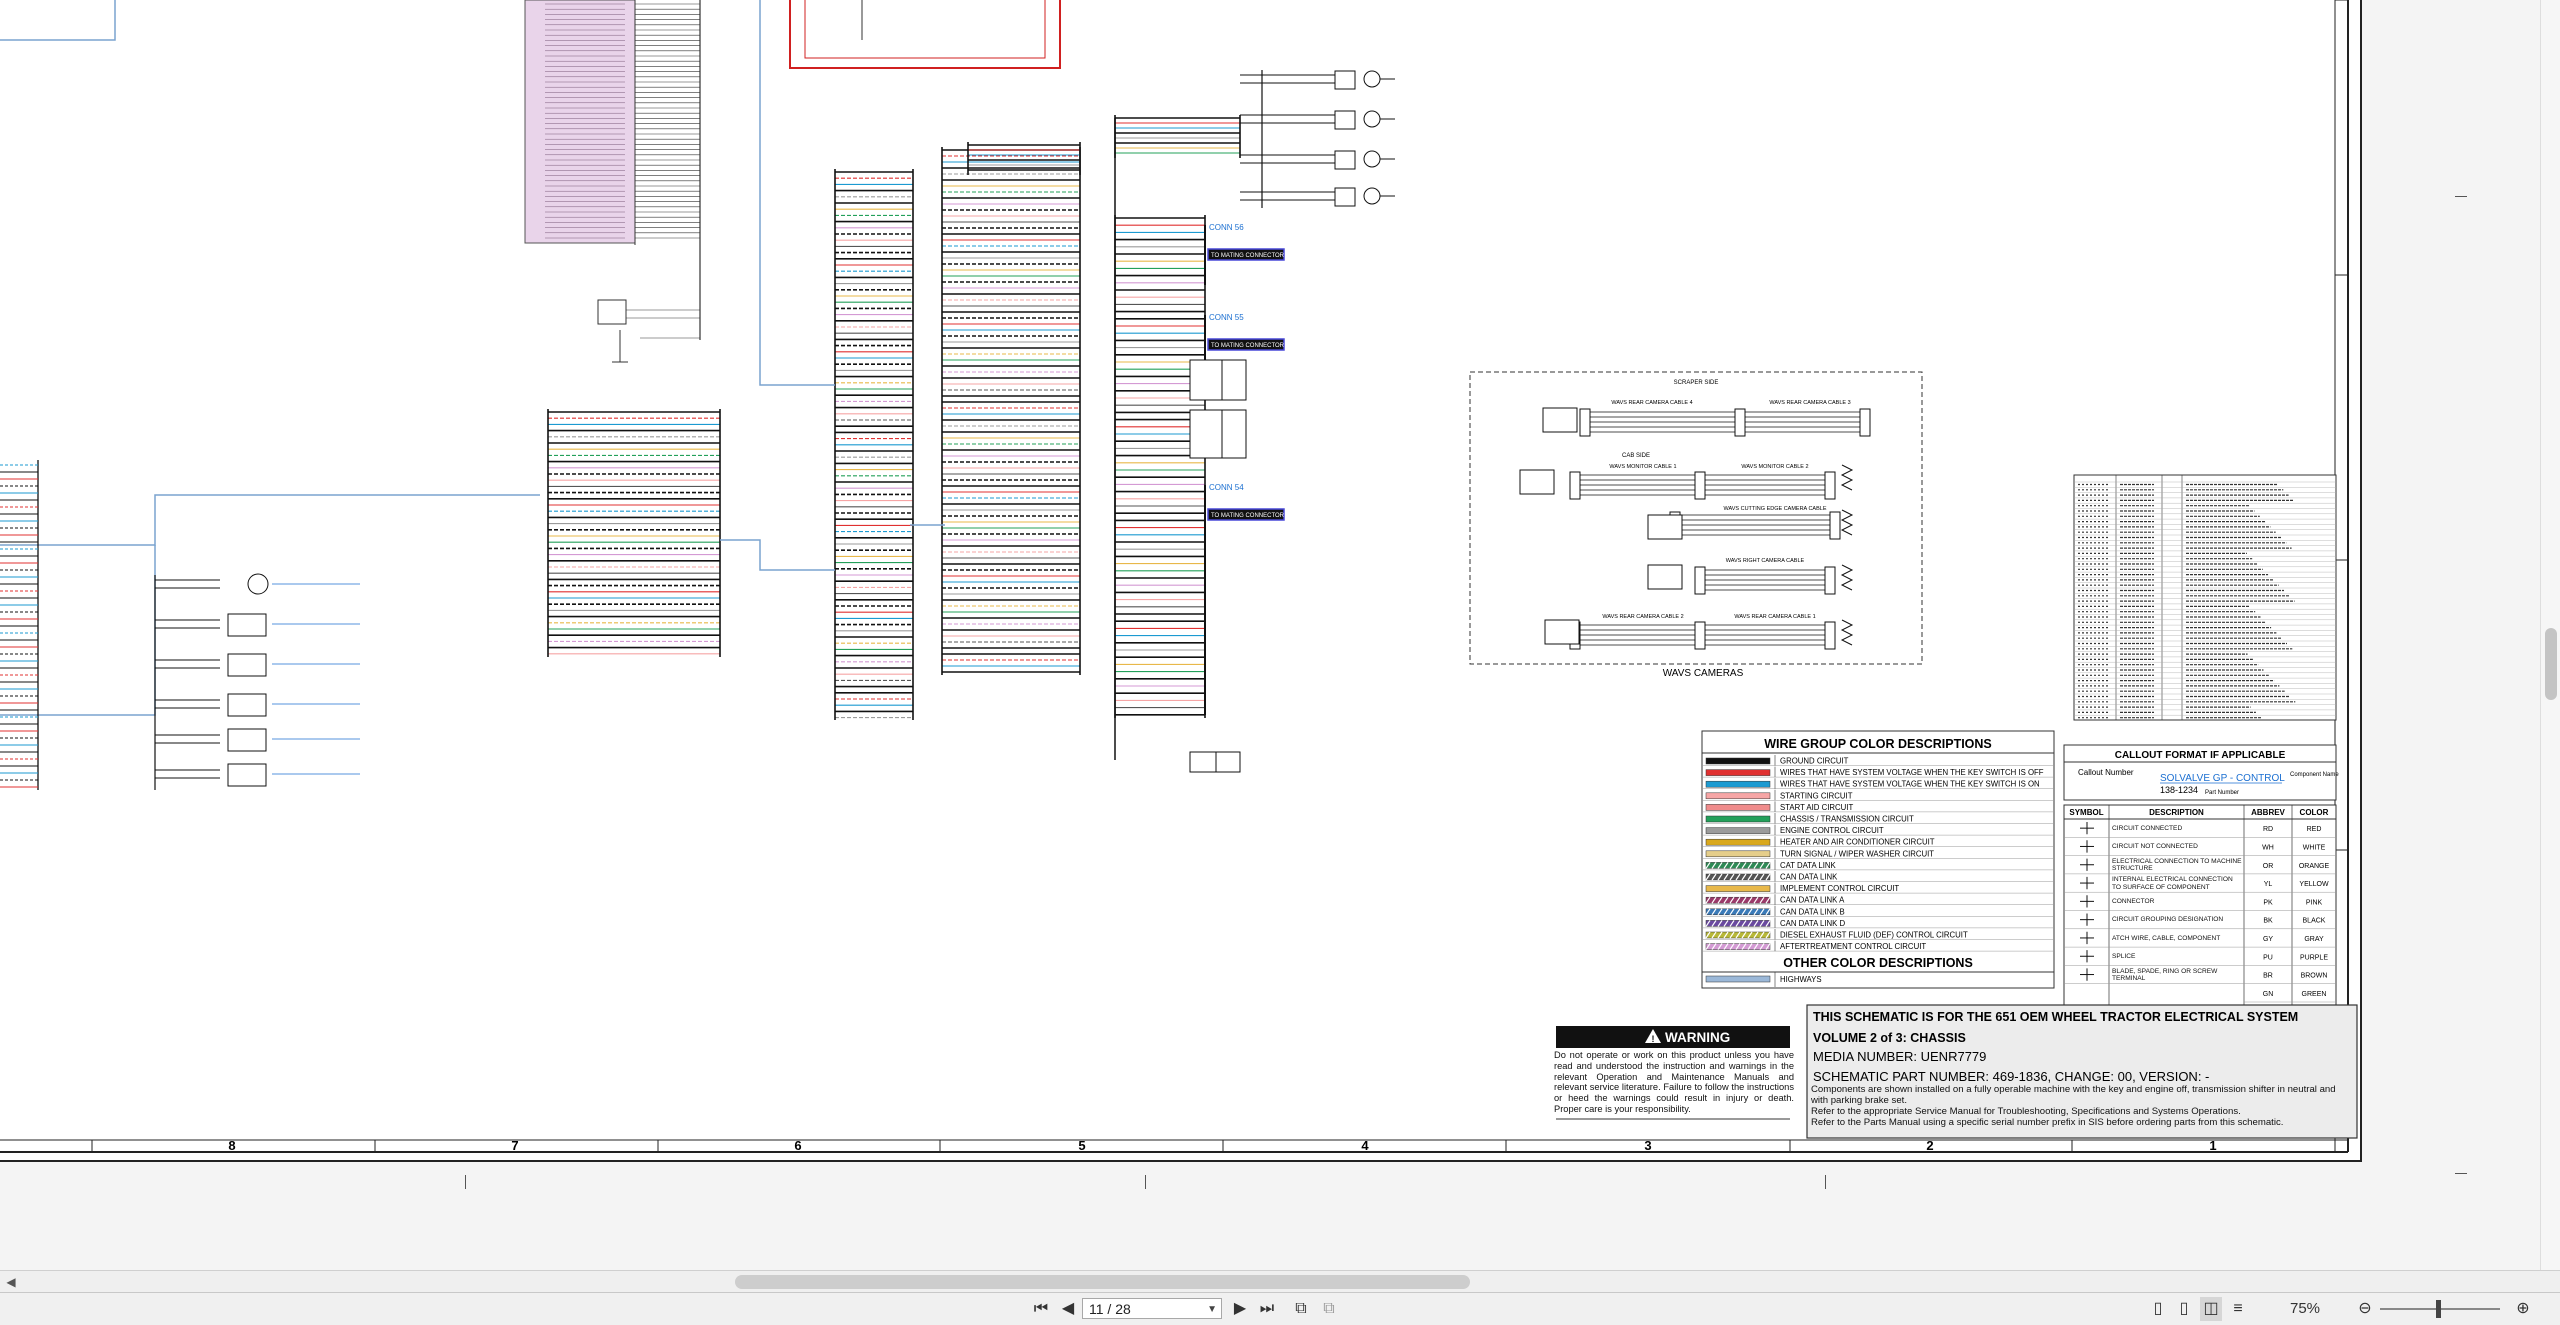 The height and width of the screenshot is (1325, 2560). What do you see at coordinates (1812, 900) in the screenshot?
I see `legend-label: CAN DATA LINK A` at bounding box center [1812, 900].